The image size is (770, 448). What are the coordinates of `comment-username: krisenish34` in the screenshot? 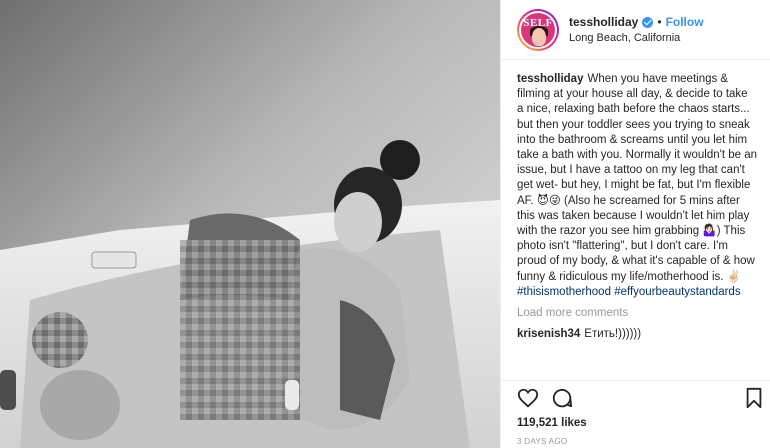 It's located at (548, 334).